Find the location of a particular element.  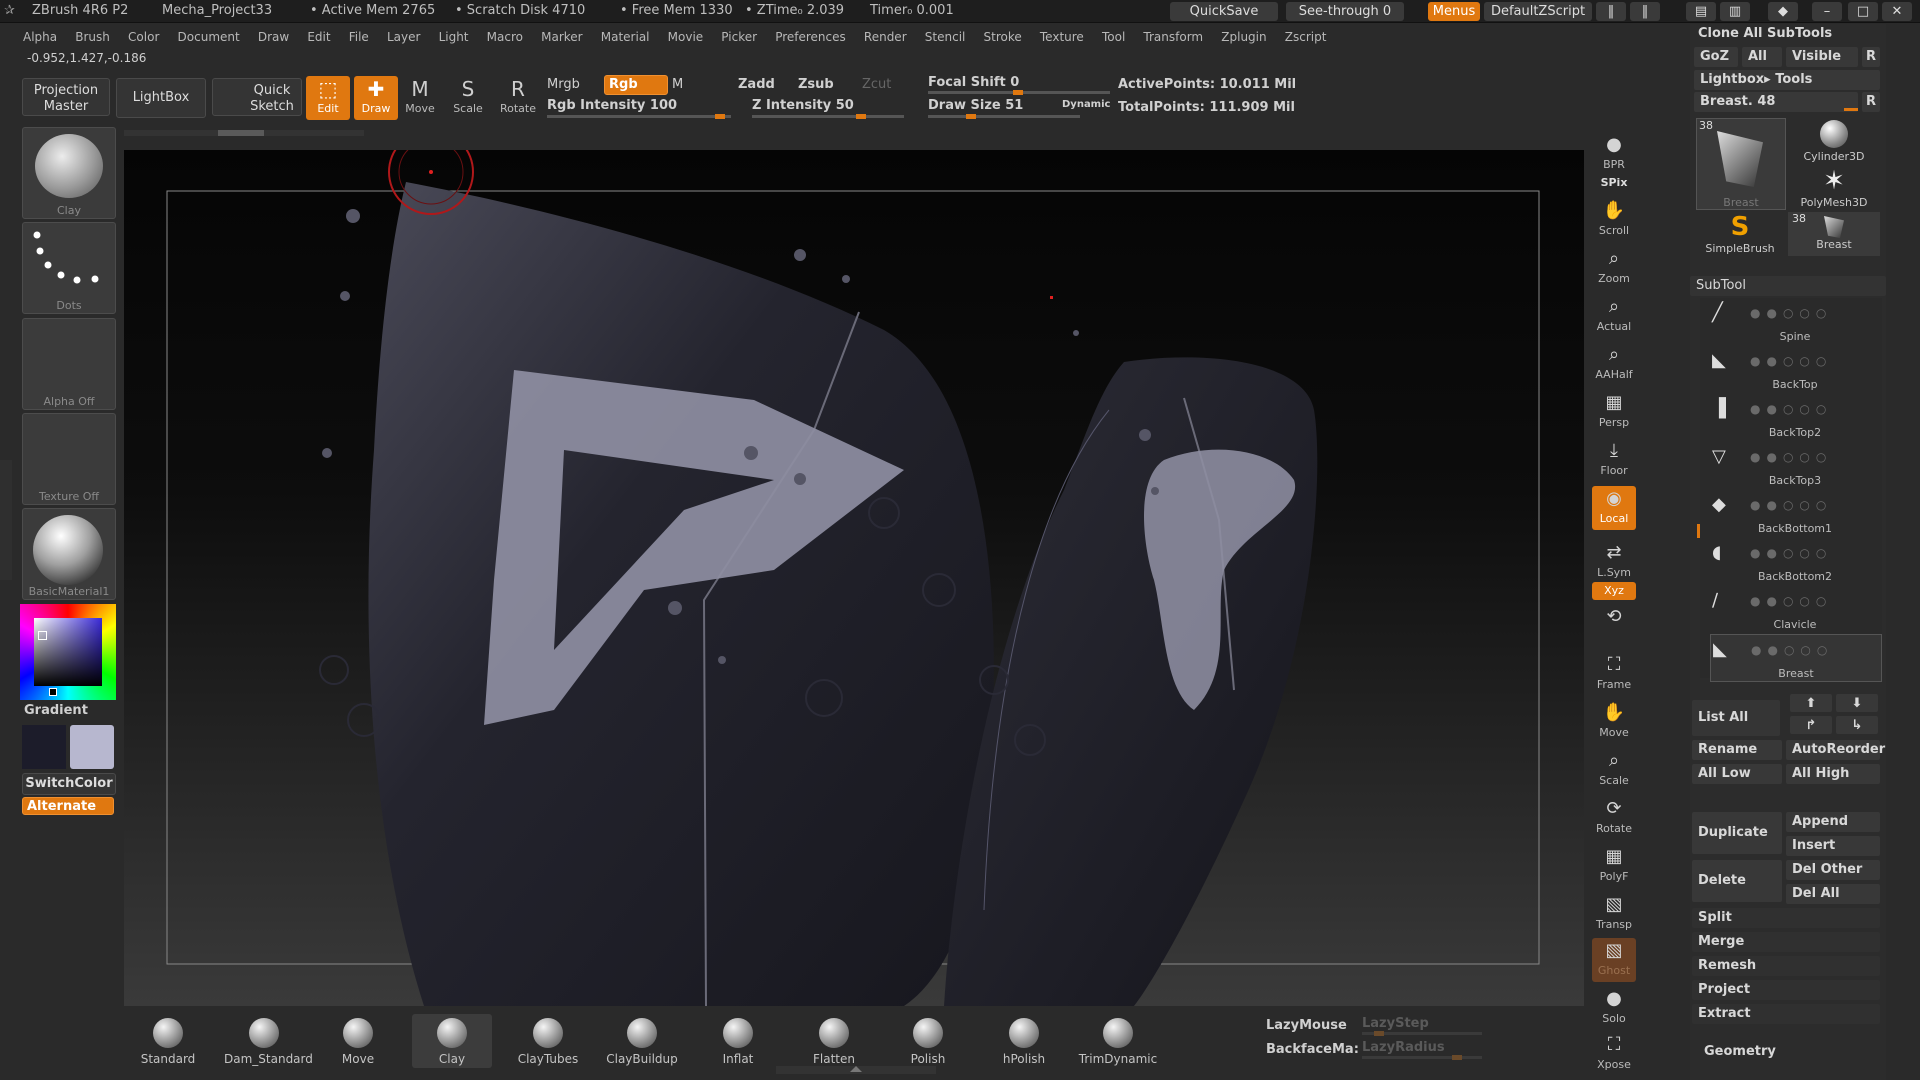

edit-button: ⬚ Edit is located at coordinates (328, 98).